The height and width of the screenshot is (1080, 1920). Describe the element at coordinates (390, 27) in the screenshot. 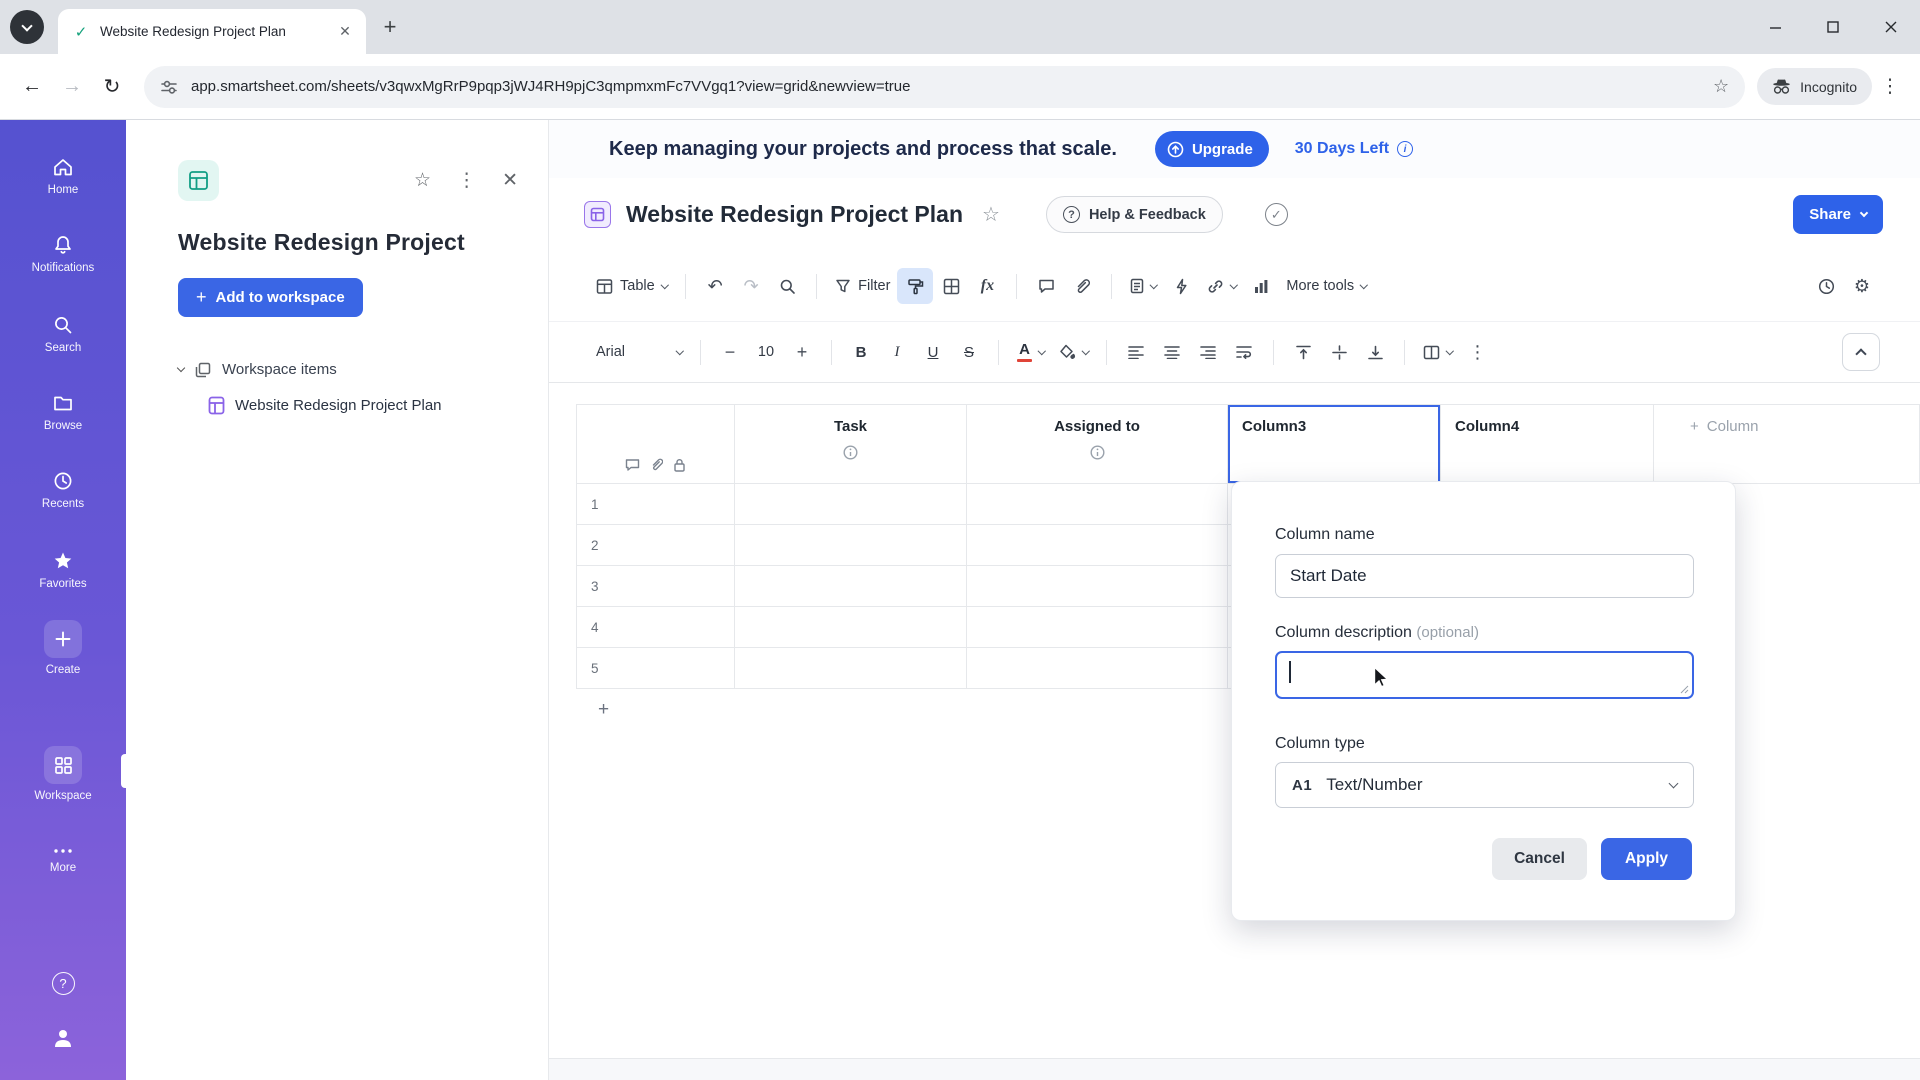

I see `new-tab-button: +` at that location.